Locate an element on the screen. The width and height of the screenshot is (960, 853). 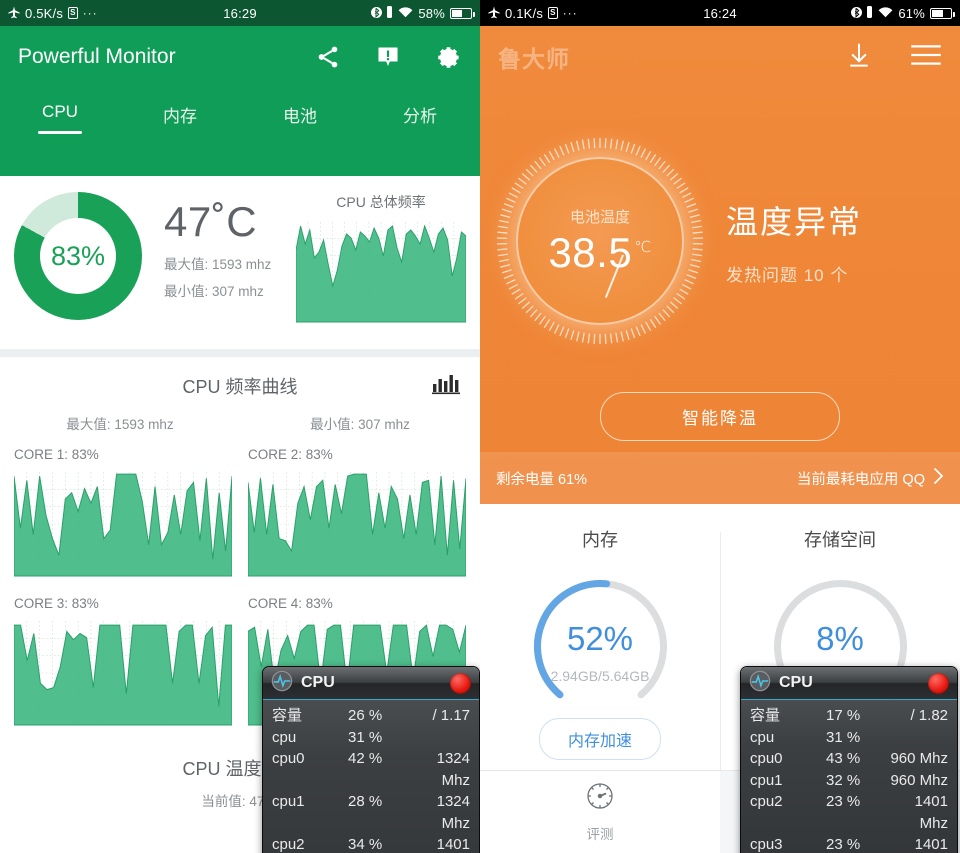
cpu-row-percent: 31 % is located at coordinates (365, 737).